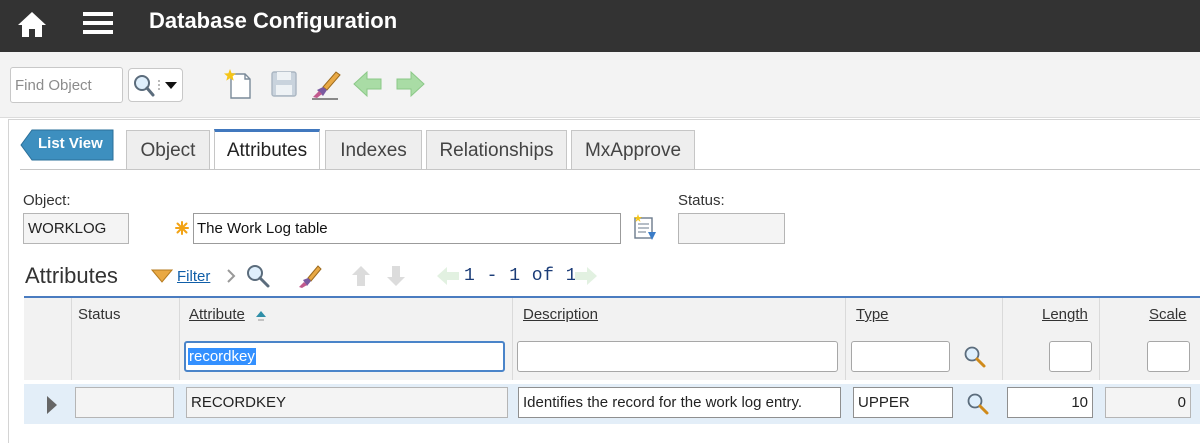 The width and height of the screenshot is (1200, 443). What do you see at coordinates (310, 278) in the screenshot?
I see `clear-filter-icon` at bounding box center [310, 278].